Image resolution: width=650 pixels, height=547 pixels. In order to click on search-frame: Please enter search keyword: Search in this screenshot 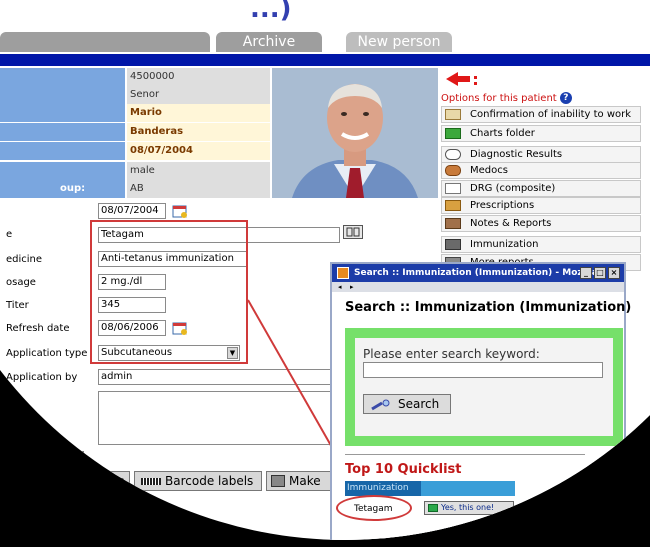, I will do `click(484, 387)`.